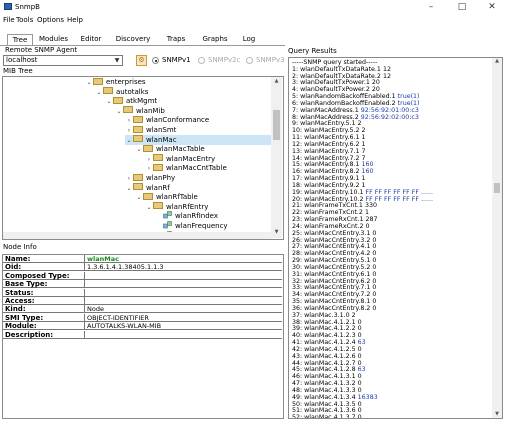  Describe the element at coordinates (249, 39) in the screenshot. I see `tab-log: Log` at that location.